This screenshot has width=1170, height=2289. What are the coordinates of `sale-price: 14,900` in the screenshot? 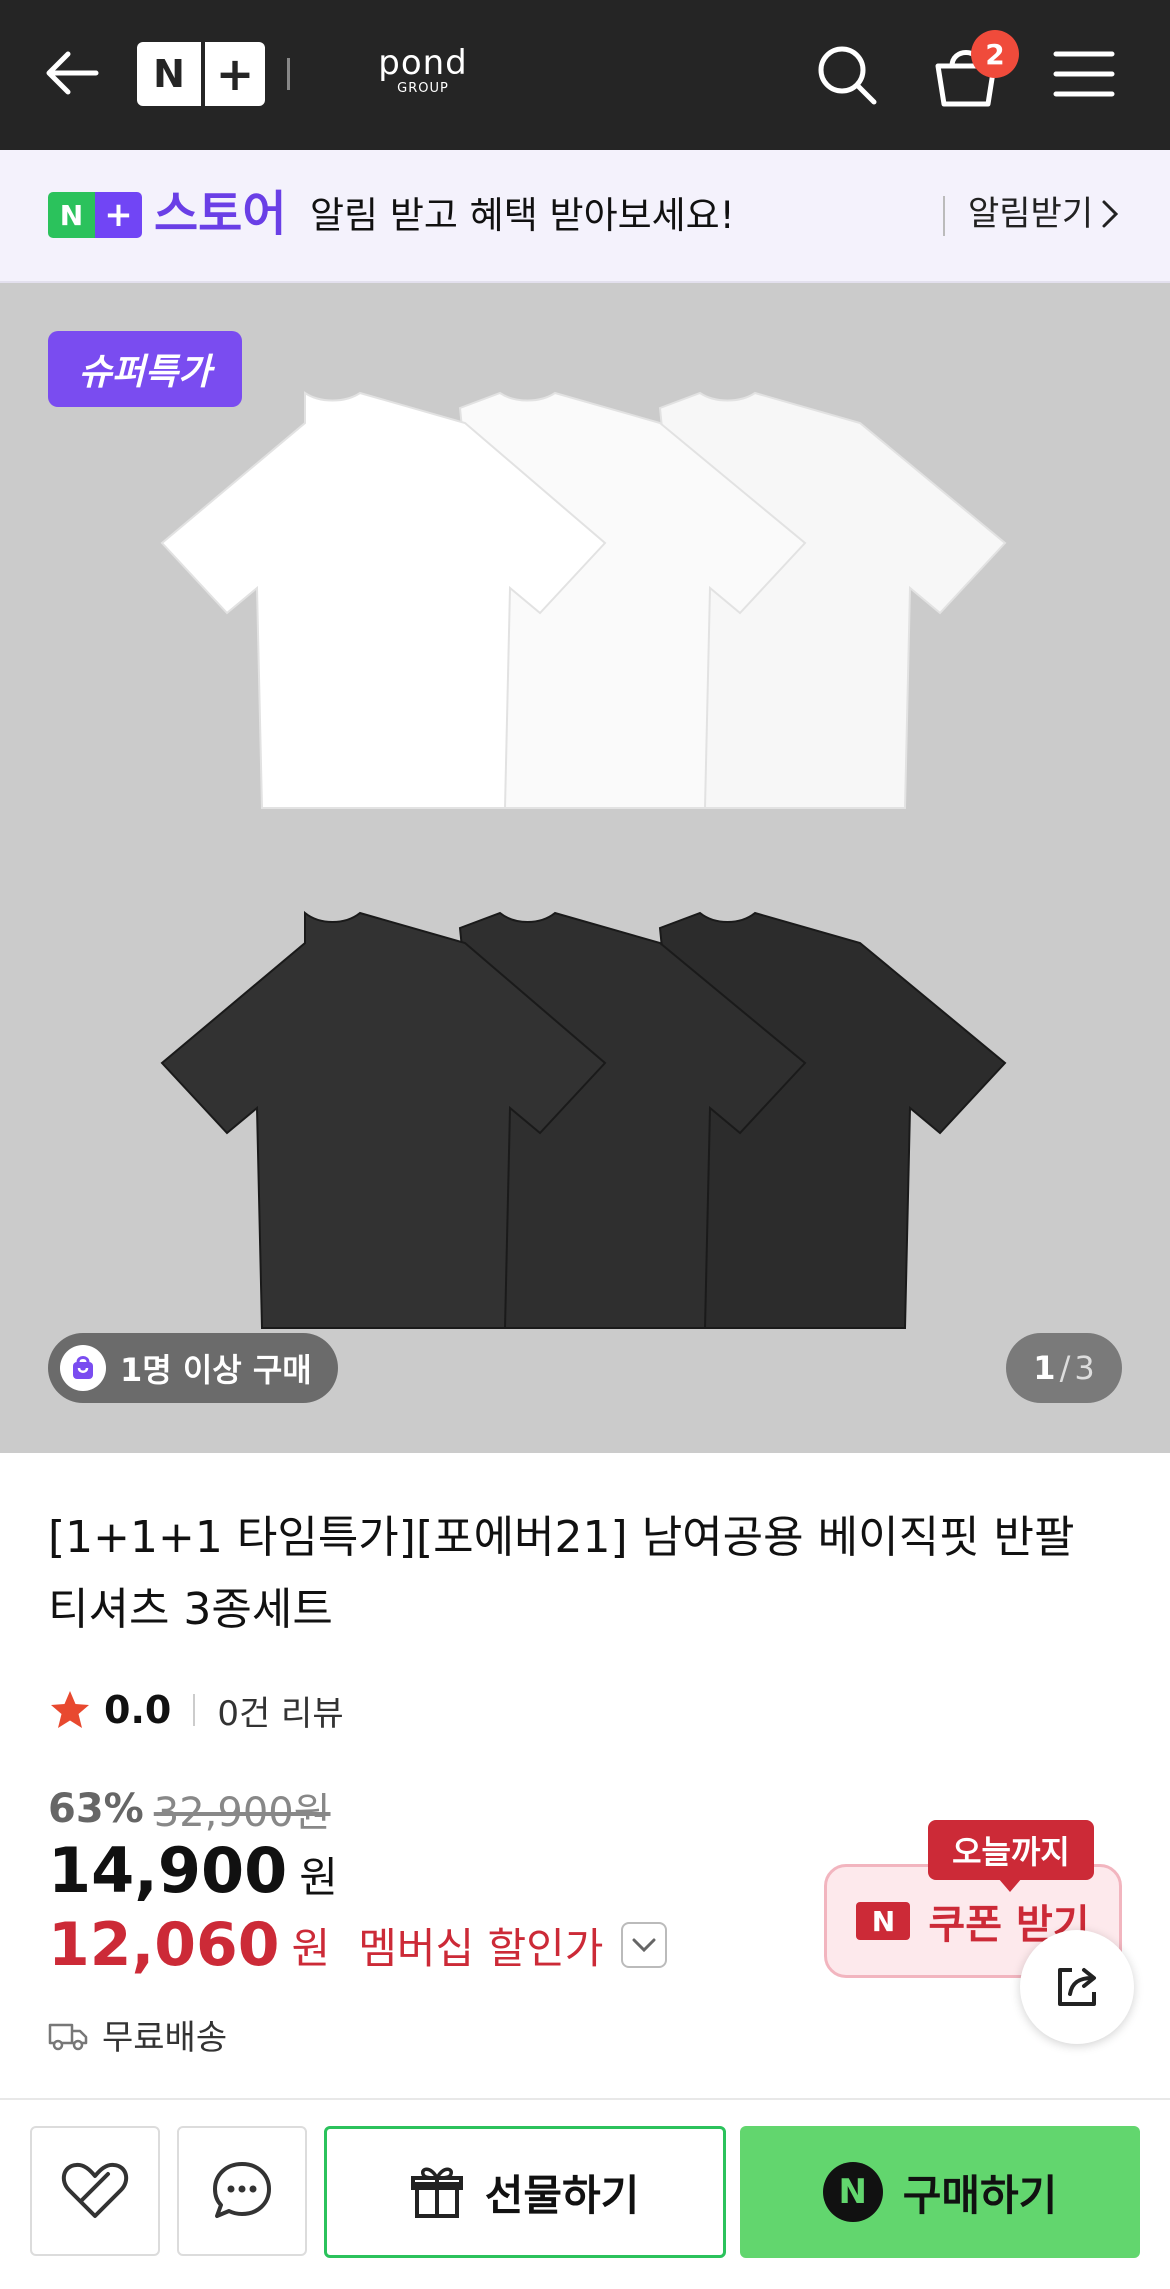 It's located at (168, 1870).